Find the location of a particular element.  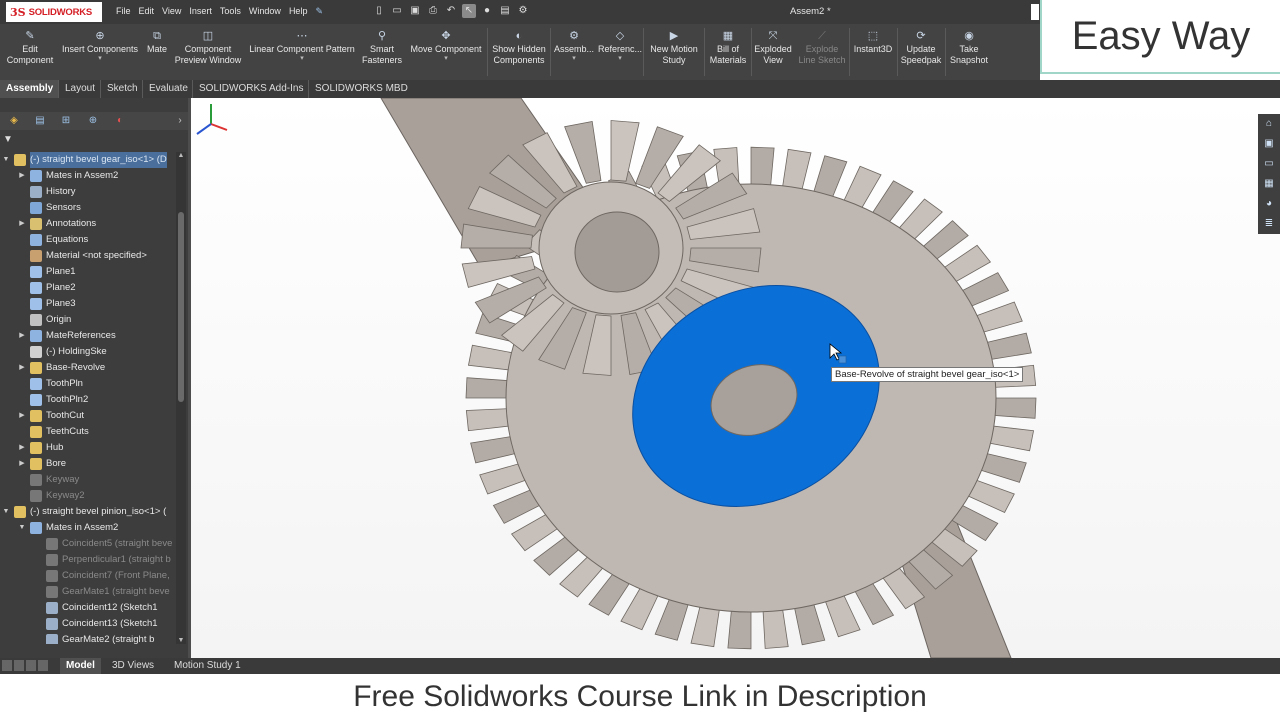

mate-button: ⧉ Mate is located at coordinates (157, 42).